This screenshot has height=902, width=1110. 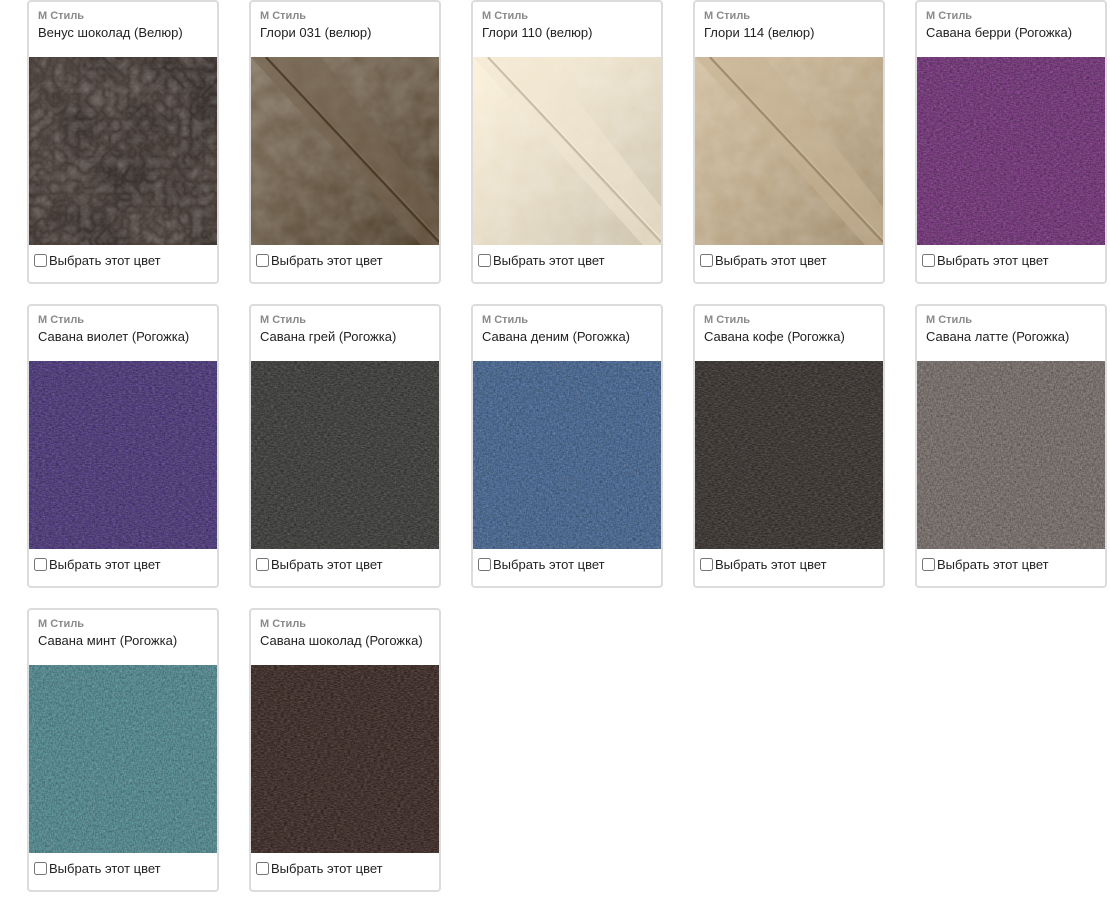 I want to click on color-name: Савана шоколад (Рогожка), so click(x=341, y=640).